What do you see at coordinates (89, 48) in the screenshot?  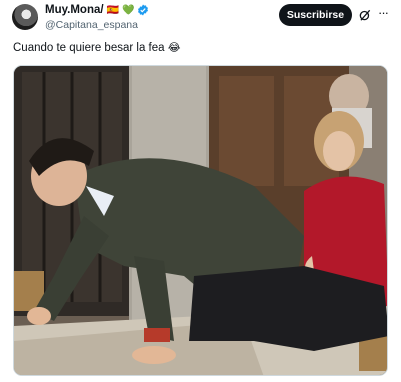 I see `tweet-text-content: Cuando te quiere besar la fea` at bounding box center [89, 48].